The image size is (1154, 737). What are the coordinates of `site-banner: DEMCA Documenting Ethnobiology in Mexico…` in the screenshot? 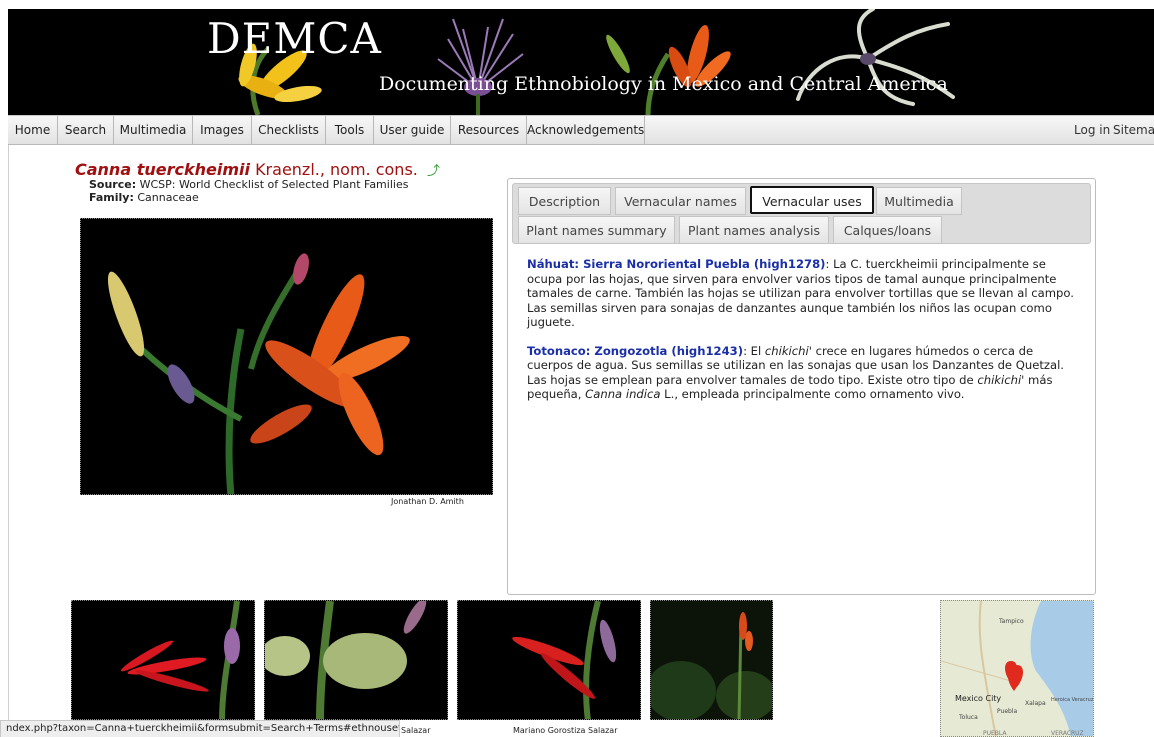 It's located at (581, 62).